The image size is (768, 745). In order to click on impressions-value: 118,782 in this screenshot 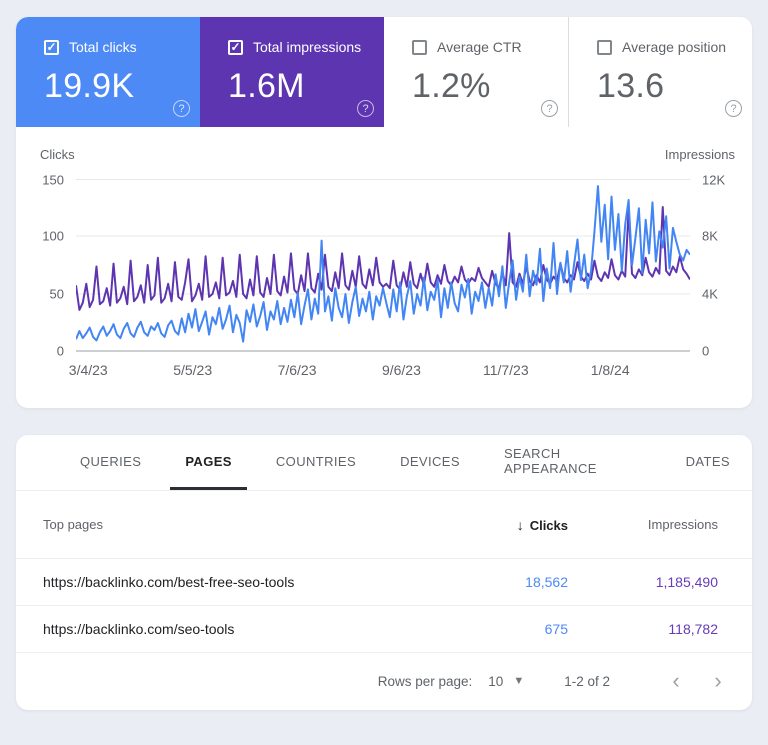, I will do `click(693, 629)`.